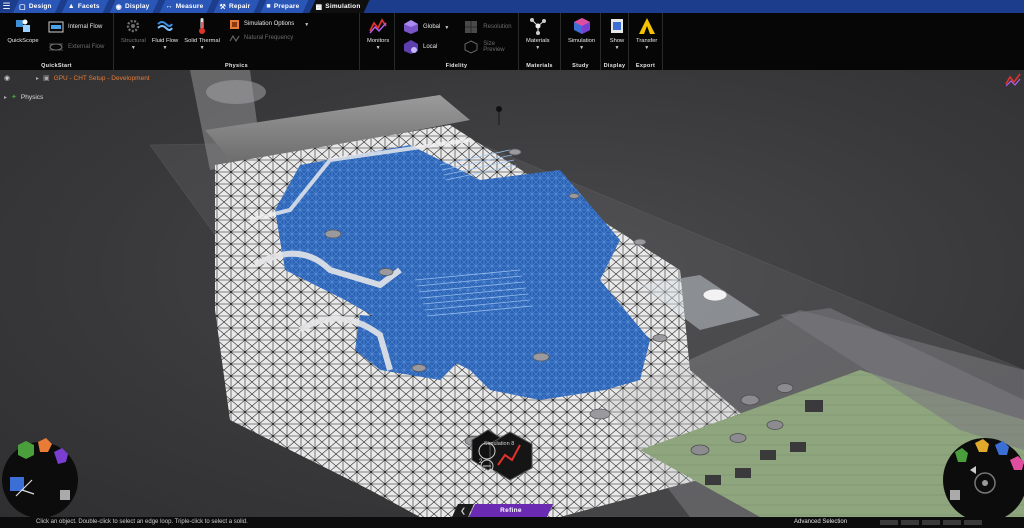 The height and width of the screenshot is (528, 1024). I want to click on gear-icon, so click(133, 26).